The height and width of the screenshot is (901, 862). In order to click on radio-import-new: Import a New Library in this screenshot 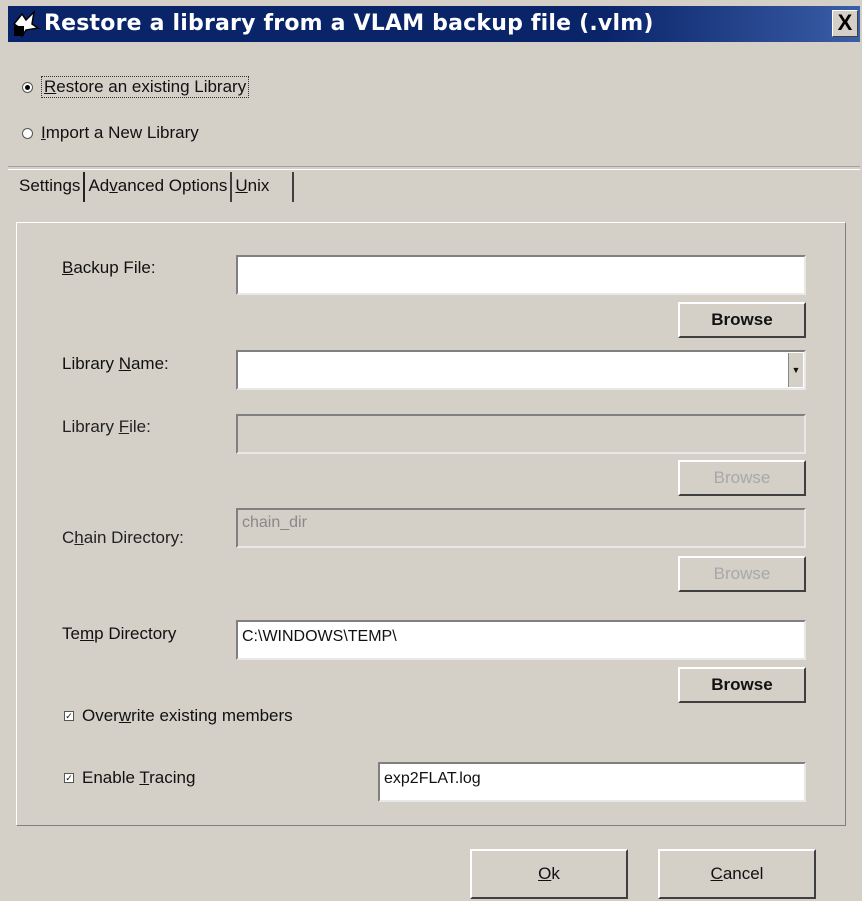, I will do `click(110, 133)`.